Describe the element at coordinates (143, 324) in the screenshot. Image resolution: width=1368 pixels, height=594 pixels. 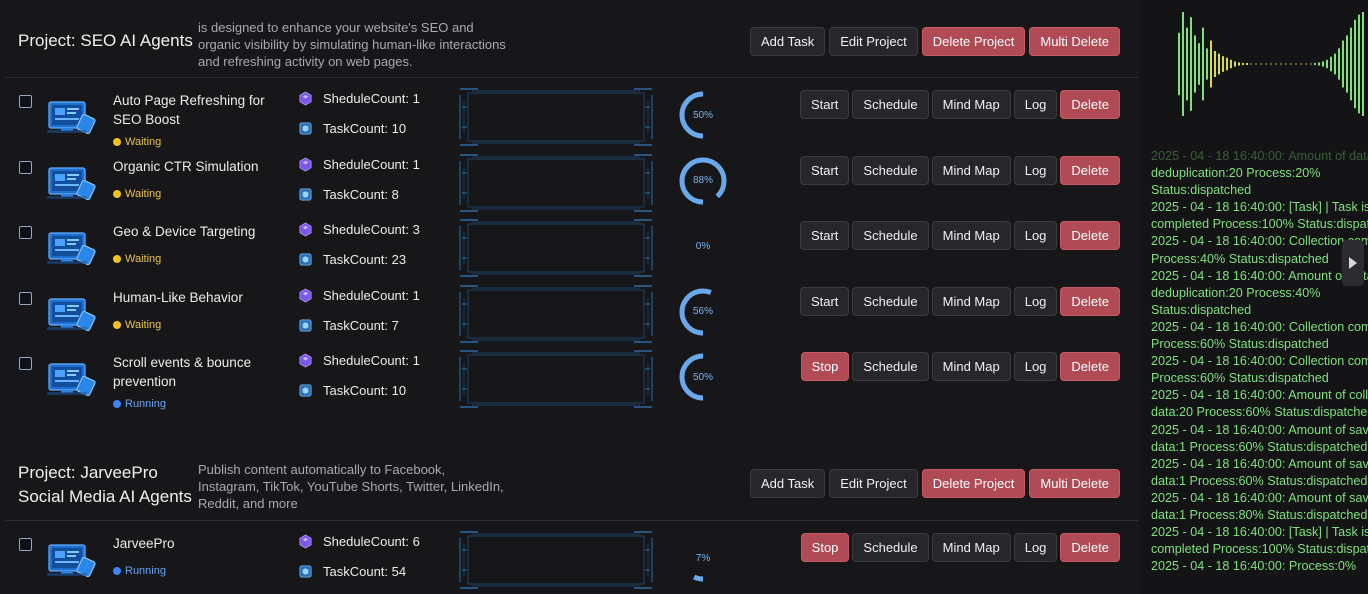
I see `status-text: Waiting` at that location.